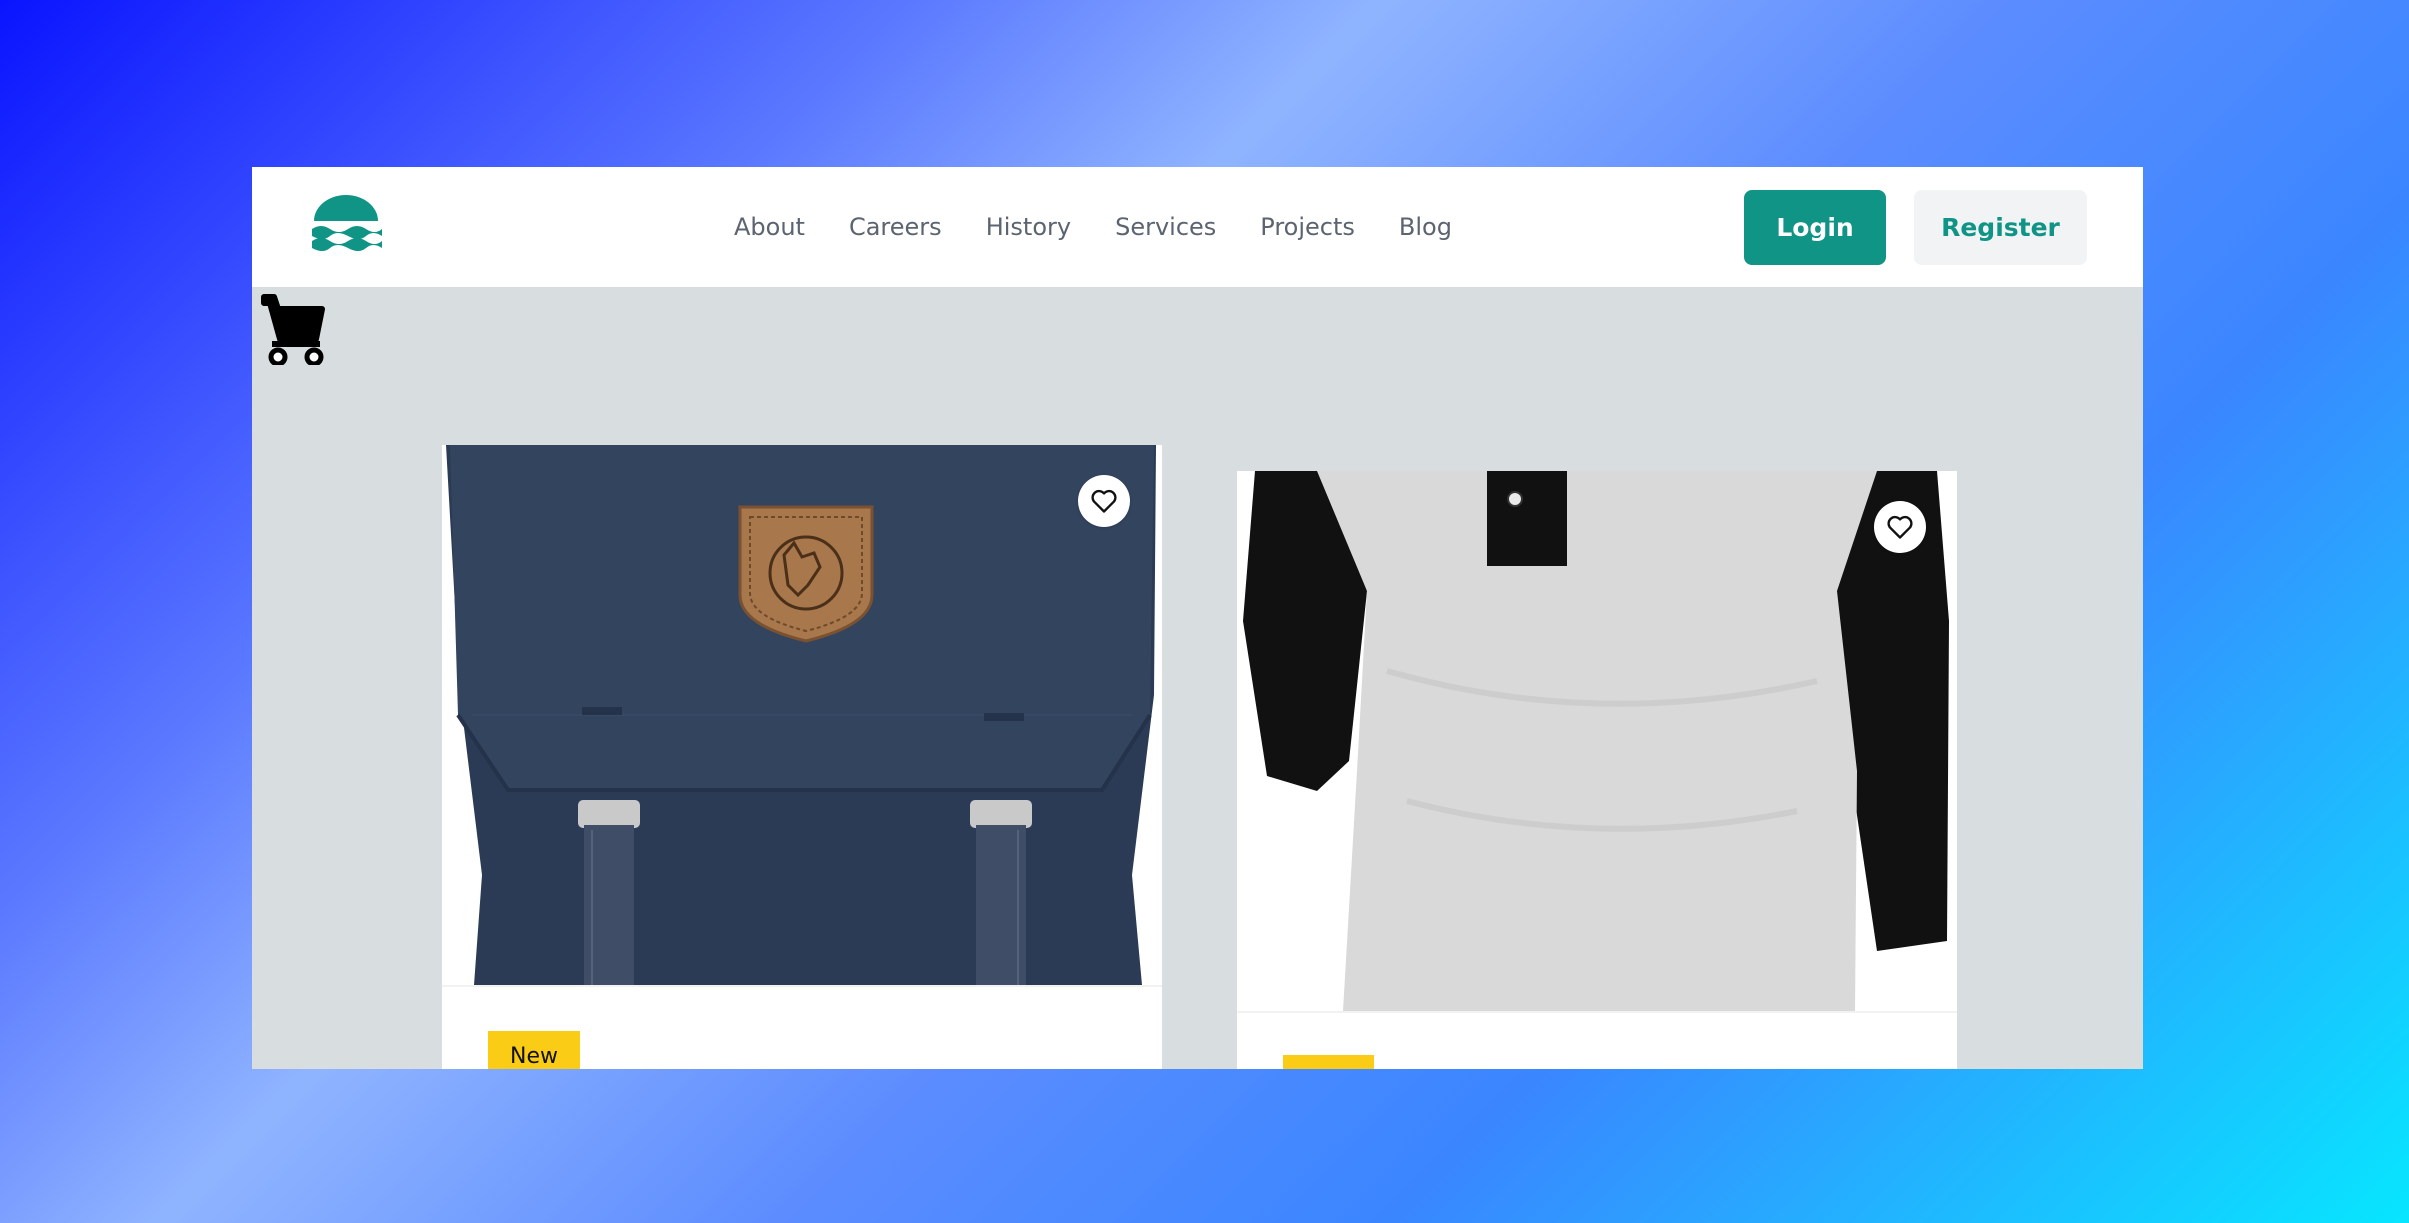  Describe the element at coordinates (1597, 741) in the screenshot. I see `product-image-shirt` at that location.